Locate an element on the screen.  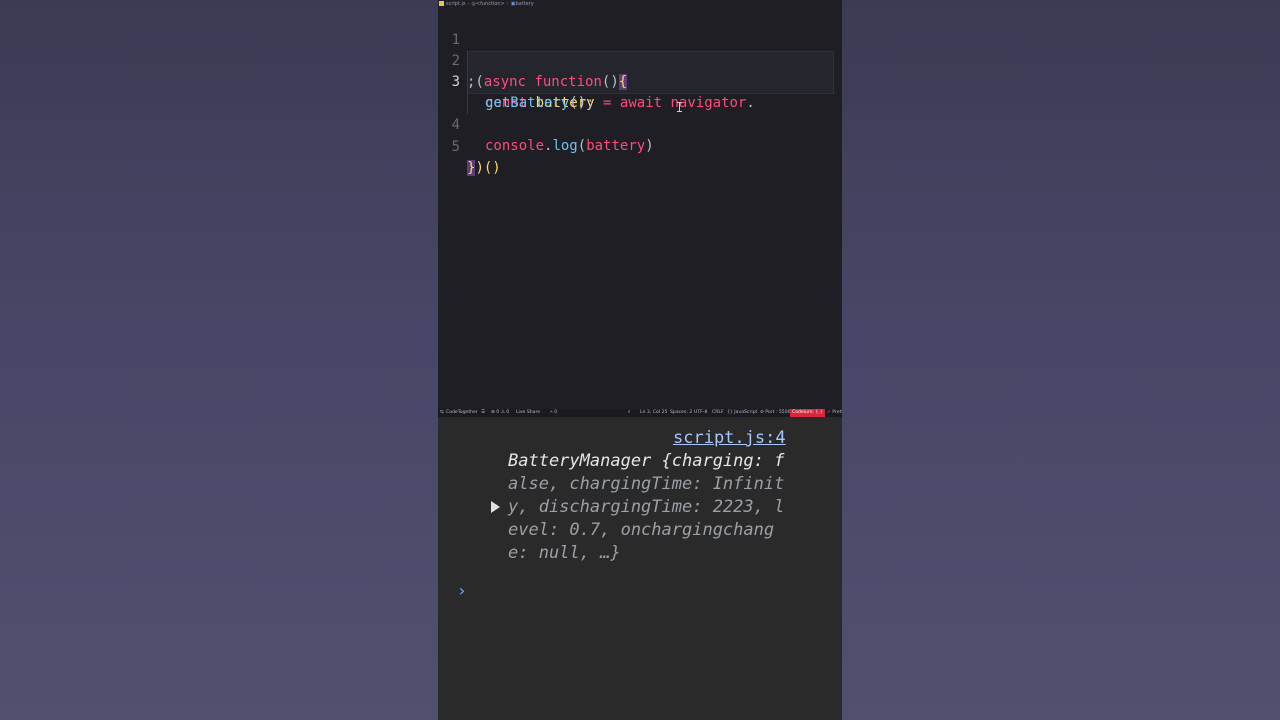
line-number: 5 is located at coordinates (455, 147).